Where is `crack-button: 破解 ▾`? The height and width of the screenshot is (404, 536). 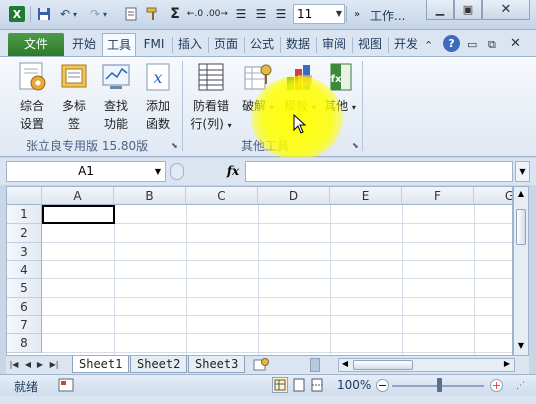
crack-button: 破解 ▾ is located at coordinates (258, 89).